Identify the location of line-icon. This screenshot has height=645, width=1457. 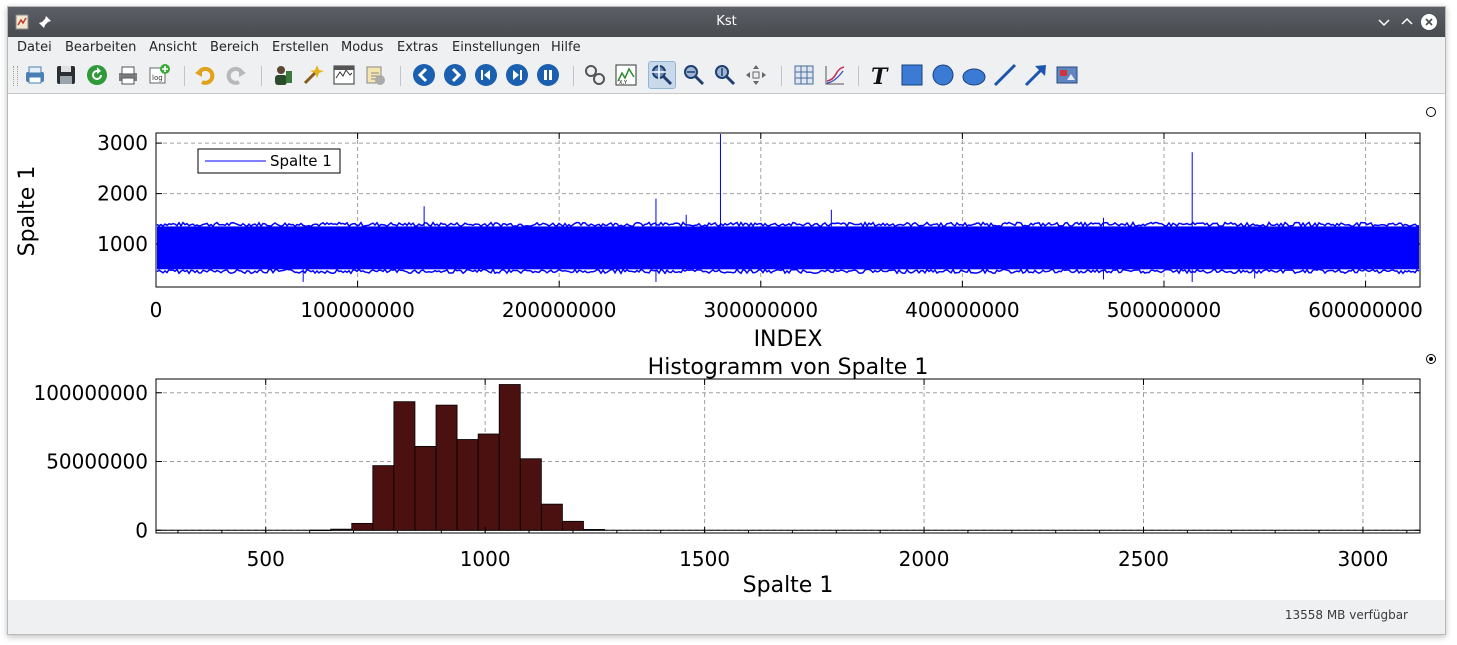
(1005, 75).